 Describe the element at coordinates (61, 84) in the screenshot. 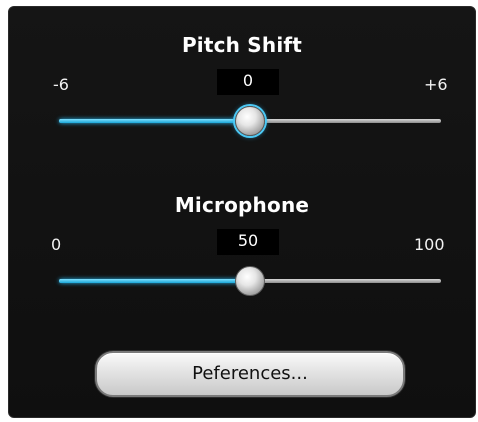

I see `pitch-shift-min-label: -6` at that location.